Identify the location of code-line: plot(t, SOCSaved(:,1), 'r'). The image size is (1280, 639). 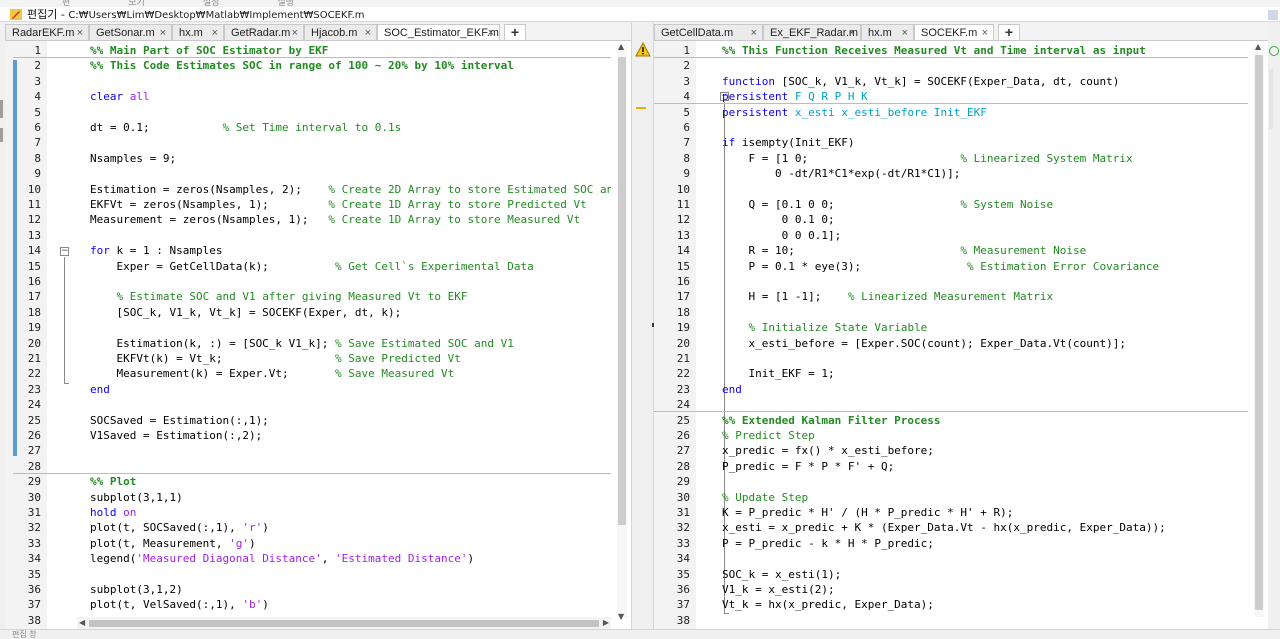
(179, 527).